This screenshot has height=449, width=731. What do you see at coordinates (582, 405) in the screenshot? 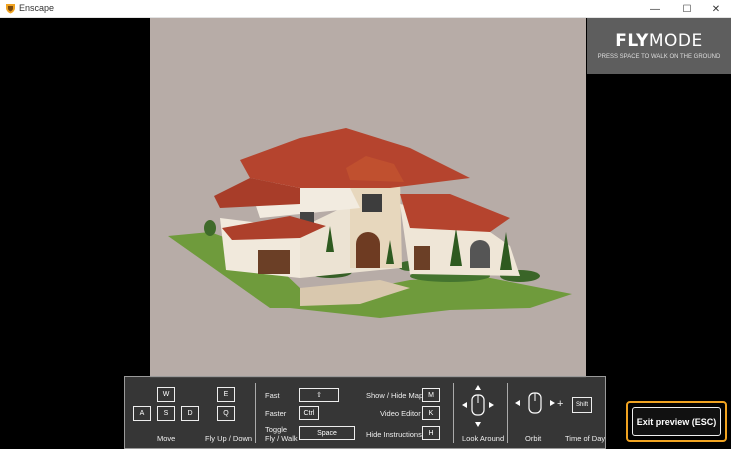
I see `key-shift: Shift` at bounding box center [582, 405].